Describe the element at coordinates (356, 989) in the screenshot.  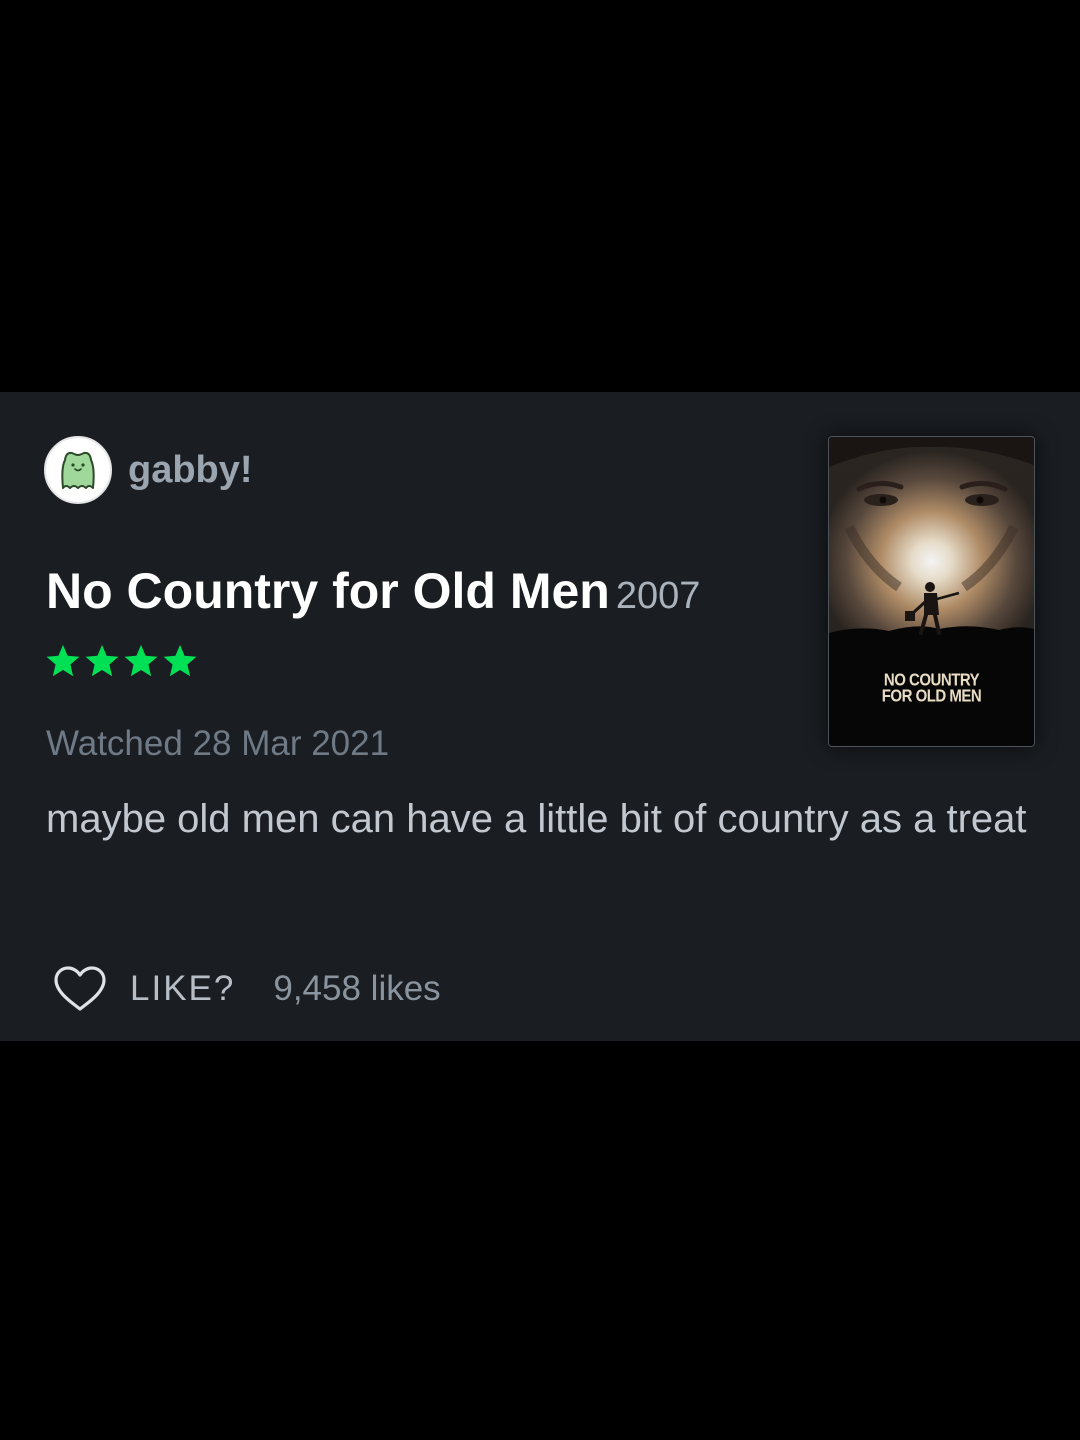
I see `likes-count: 9,458 likes` at that location.